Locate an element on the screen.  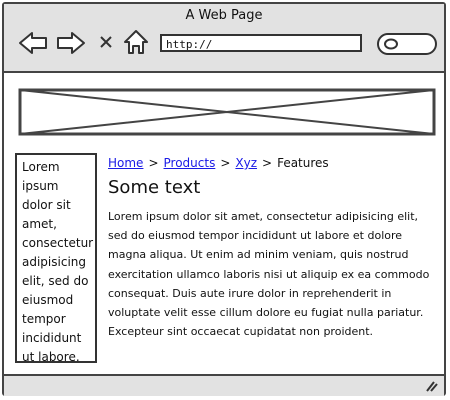
breadcrumb-xyz-link: Xyz is located at coordinates (246, 163).